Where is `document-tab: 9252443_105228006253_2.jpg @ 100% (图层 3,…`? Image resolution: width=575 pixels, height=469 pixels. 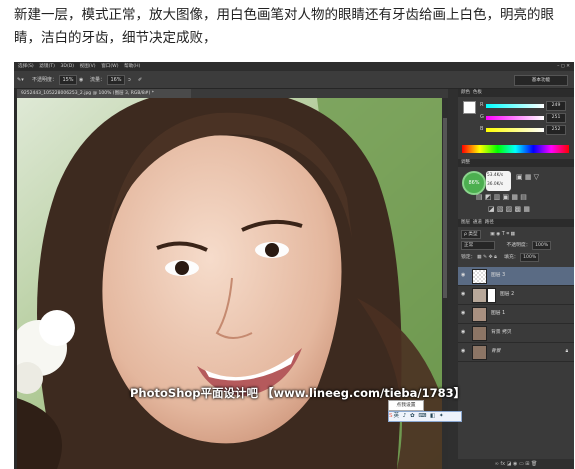
document-tab: 9252443_105228006253_2.jpg @ 100% (图层 3,… is located at coordinates (104, 93).